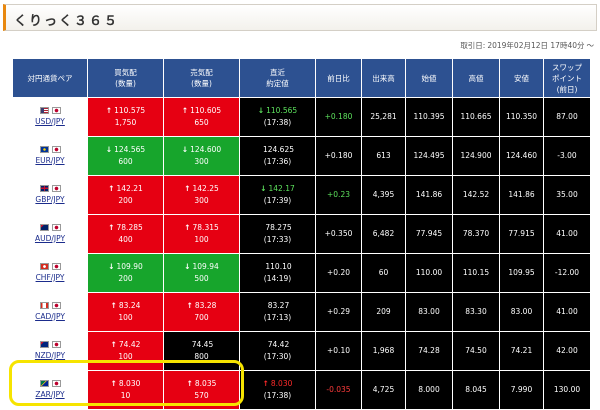 The width and height of the screenshot is (600, 410). I want to click on bid-price: ↓ 109.90 200, so click(125, 273).